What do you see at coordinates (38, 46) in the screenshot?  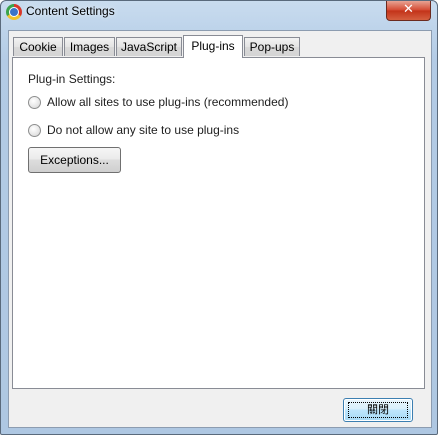 I see `tab-cookie: Cookie` at bounding box center [38, 46].